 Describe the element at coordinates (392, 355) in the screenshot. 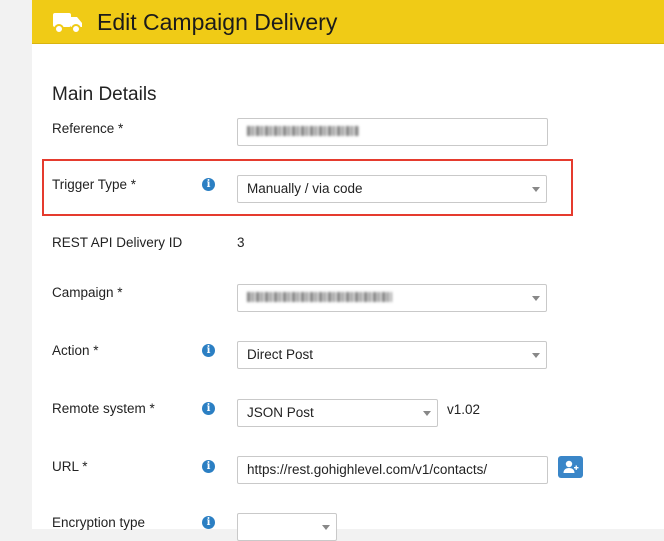

I see `action-select: Direct Post` at that location.